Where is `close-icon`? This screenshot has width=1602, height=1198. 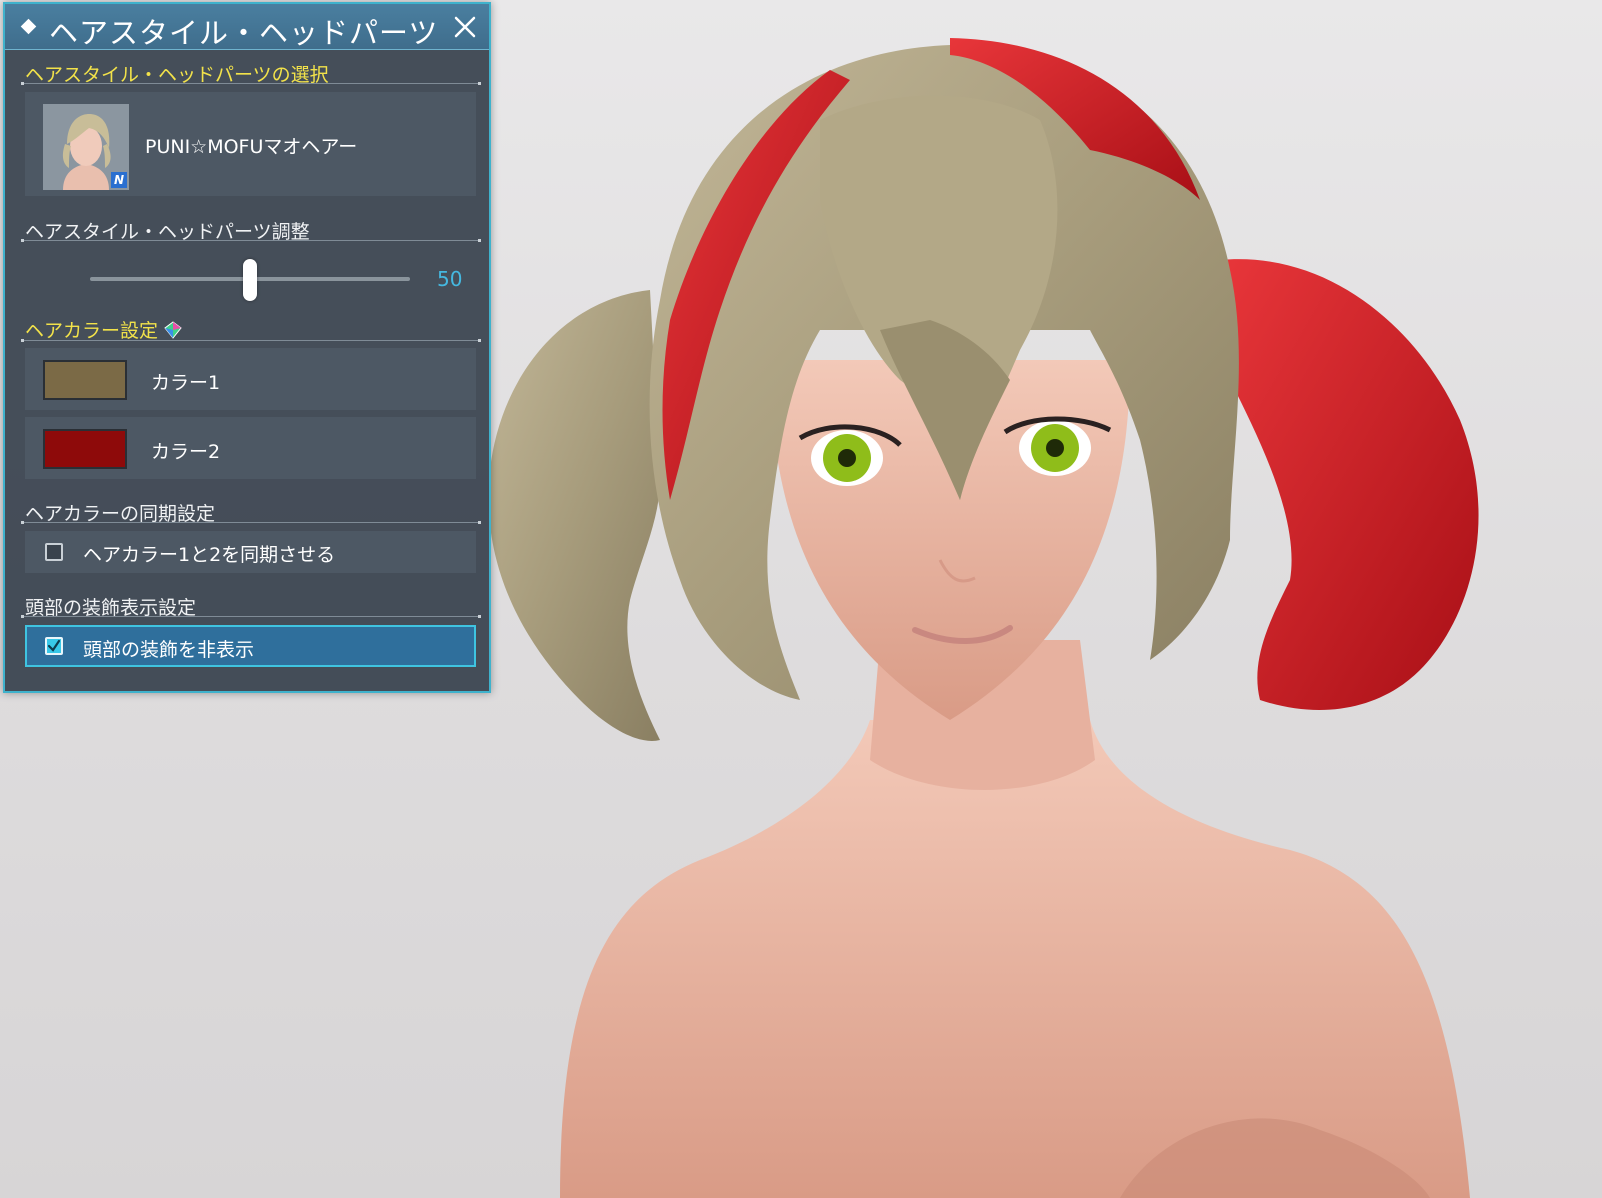 close-icon is located at coordinates (465, 27).